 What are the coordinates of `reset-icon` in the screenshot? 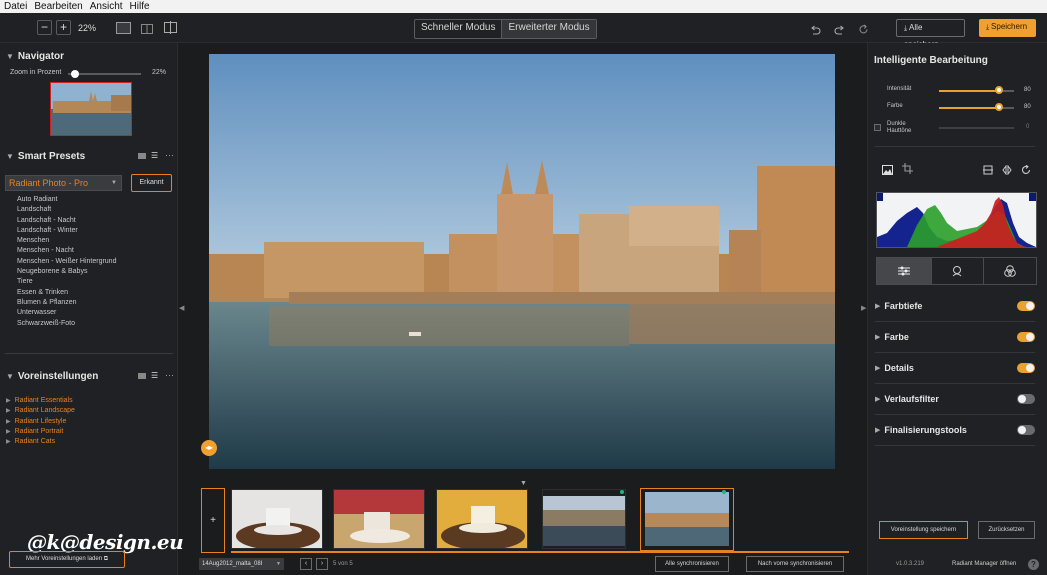 It's located at (863, 28).